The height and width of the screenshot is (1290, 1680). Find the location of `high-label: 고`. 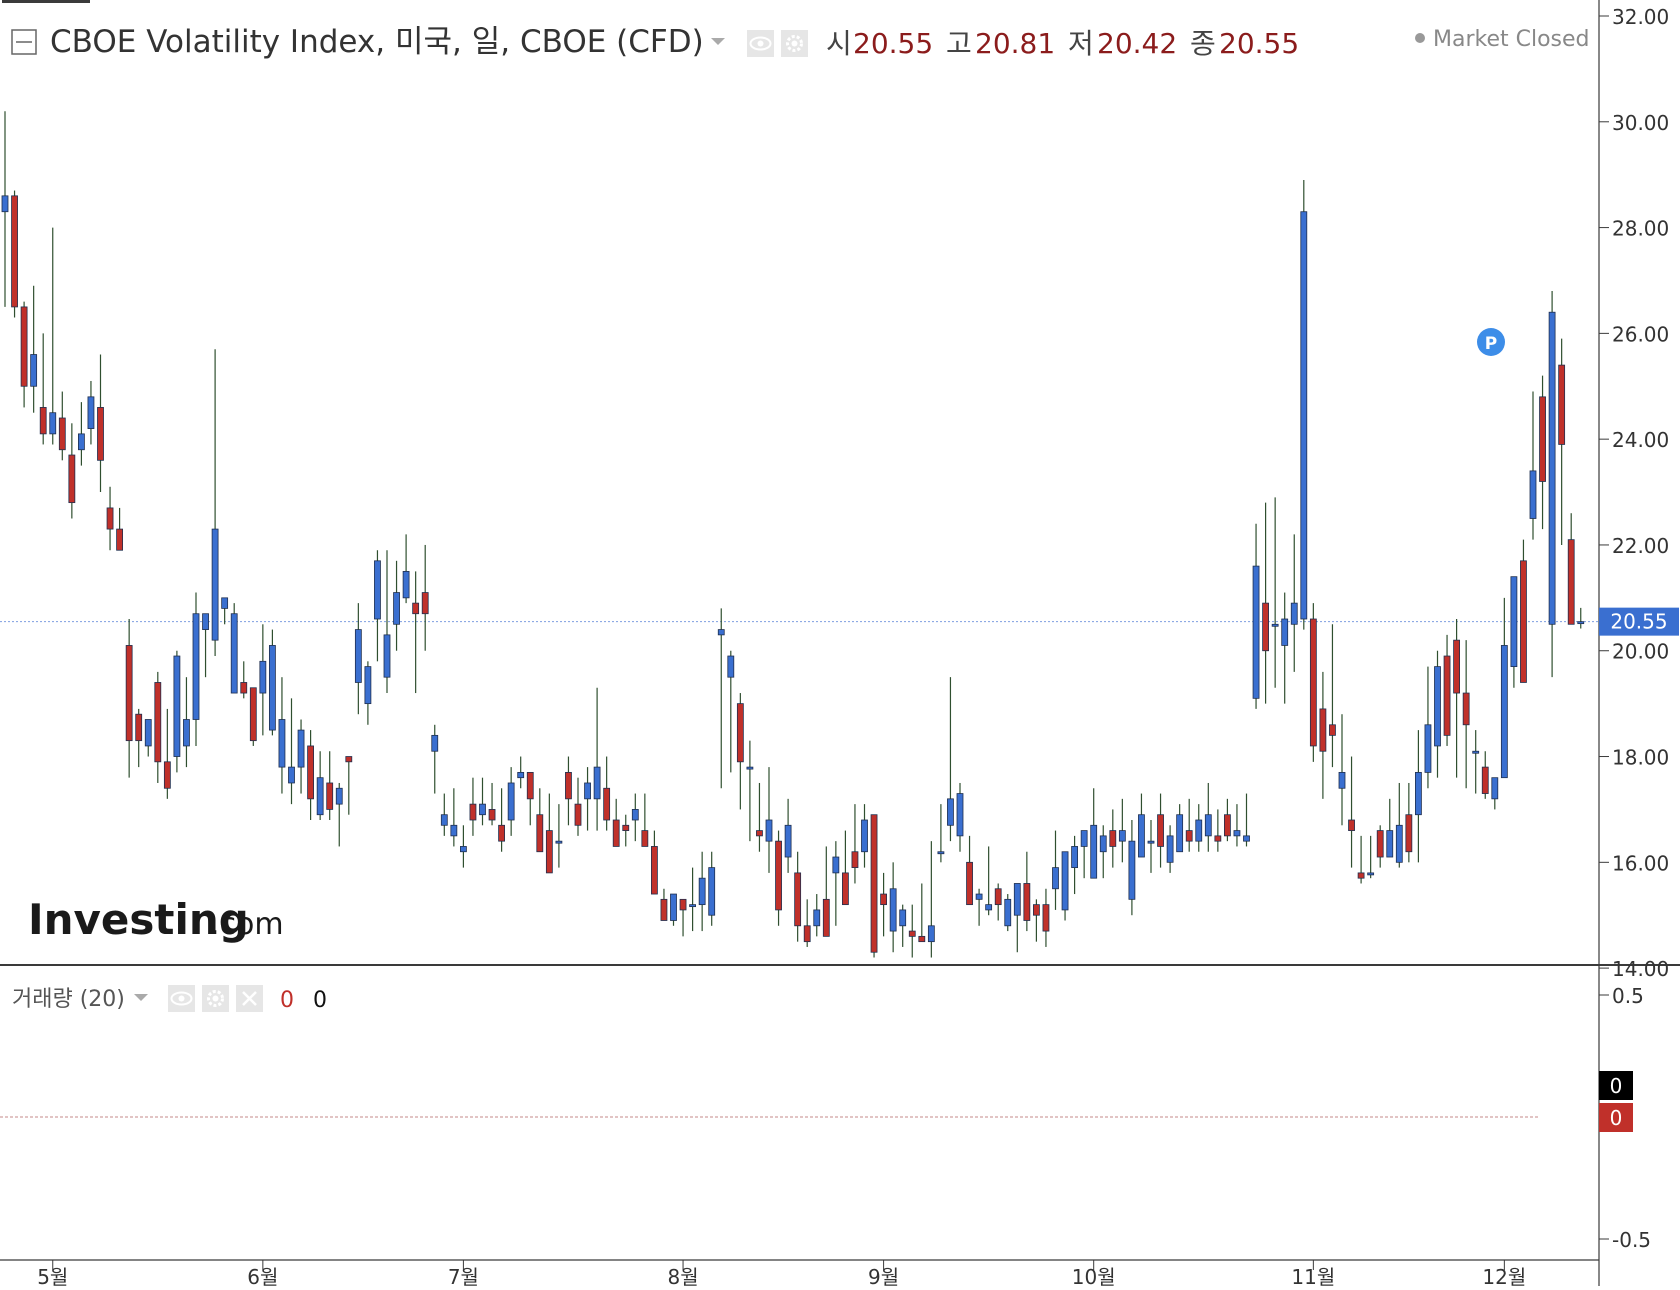

high-label: 고 is located at coordinates (959, 43).